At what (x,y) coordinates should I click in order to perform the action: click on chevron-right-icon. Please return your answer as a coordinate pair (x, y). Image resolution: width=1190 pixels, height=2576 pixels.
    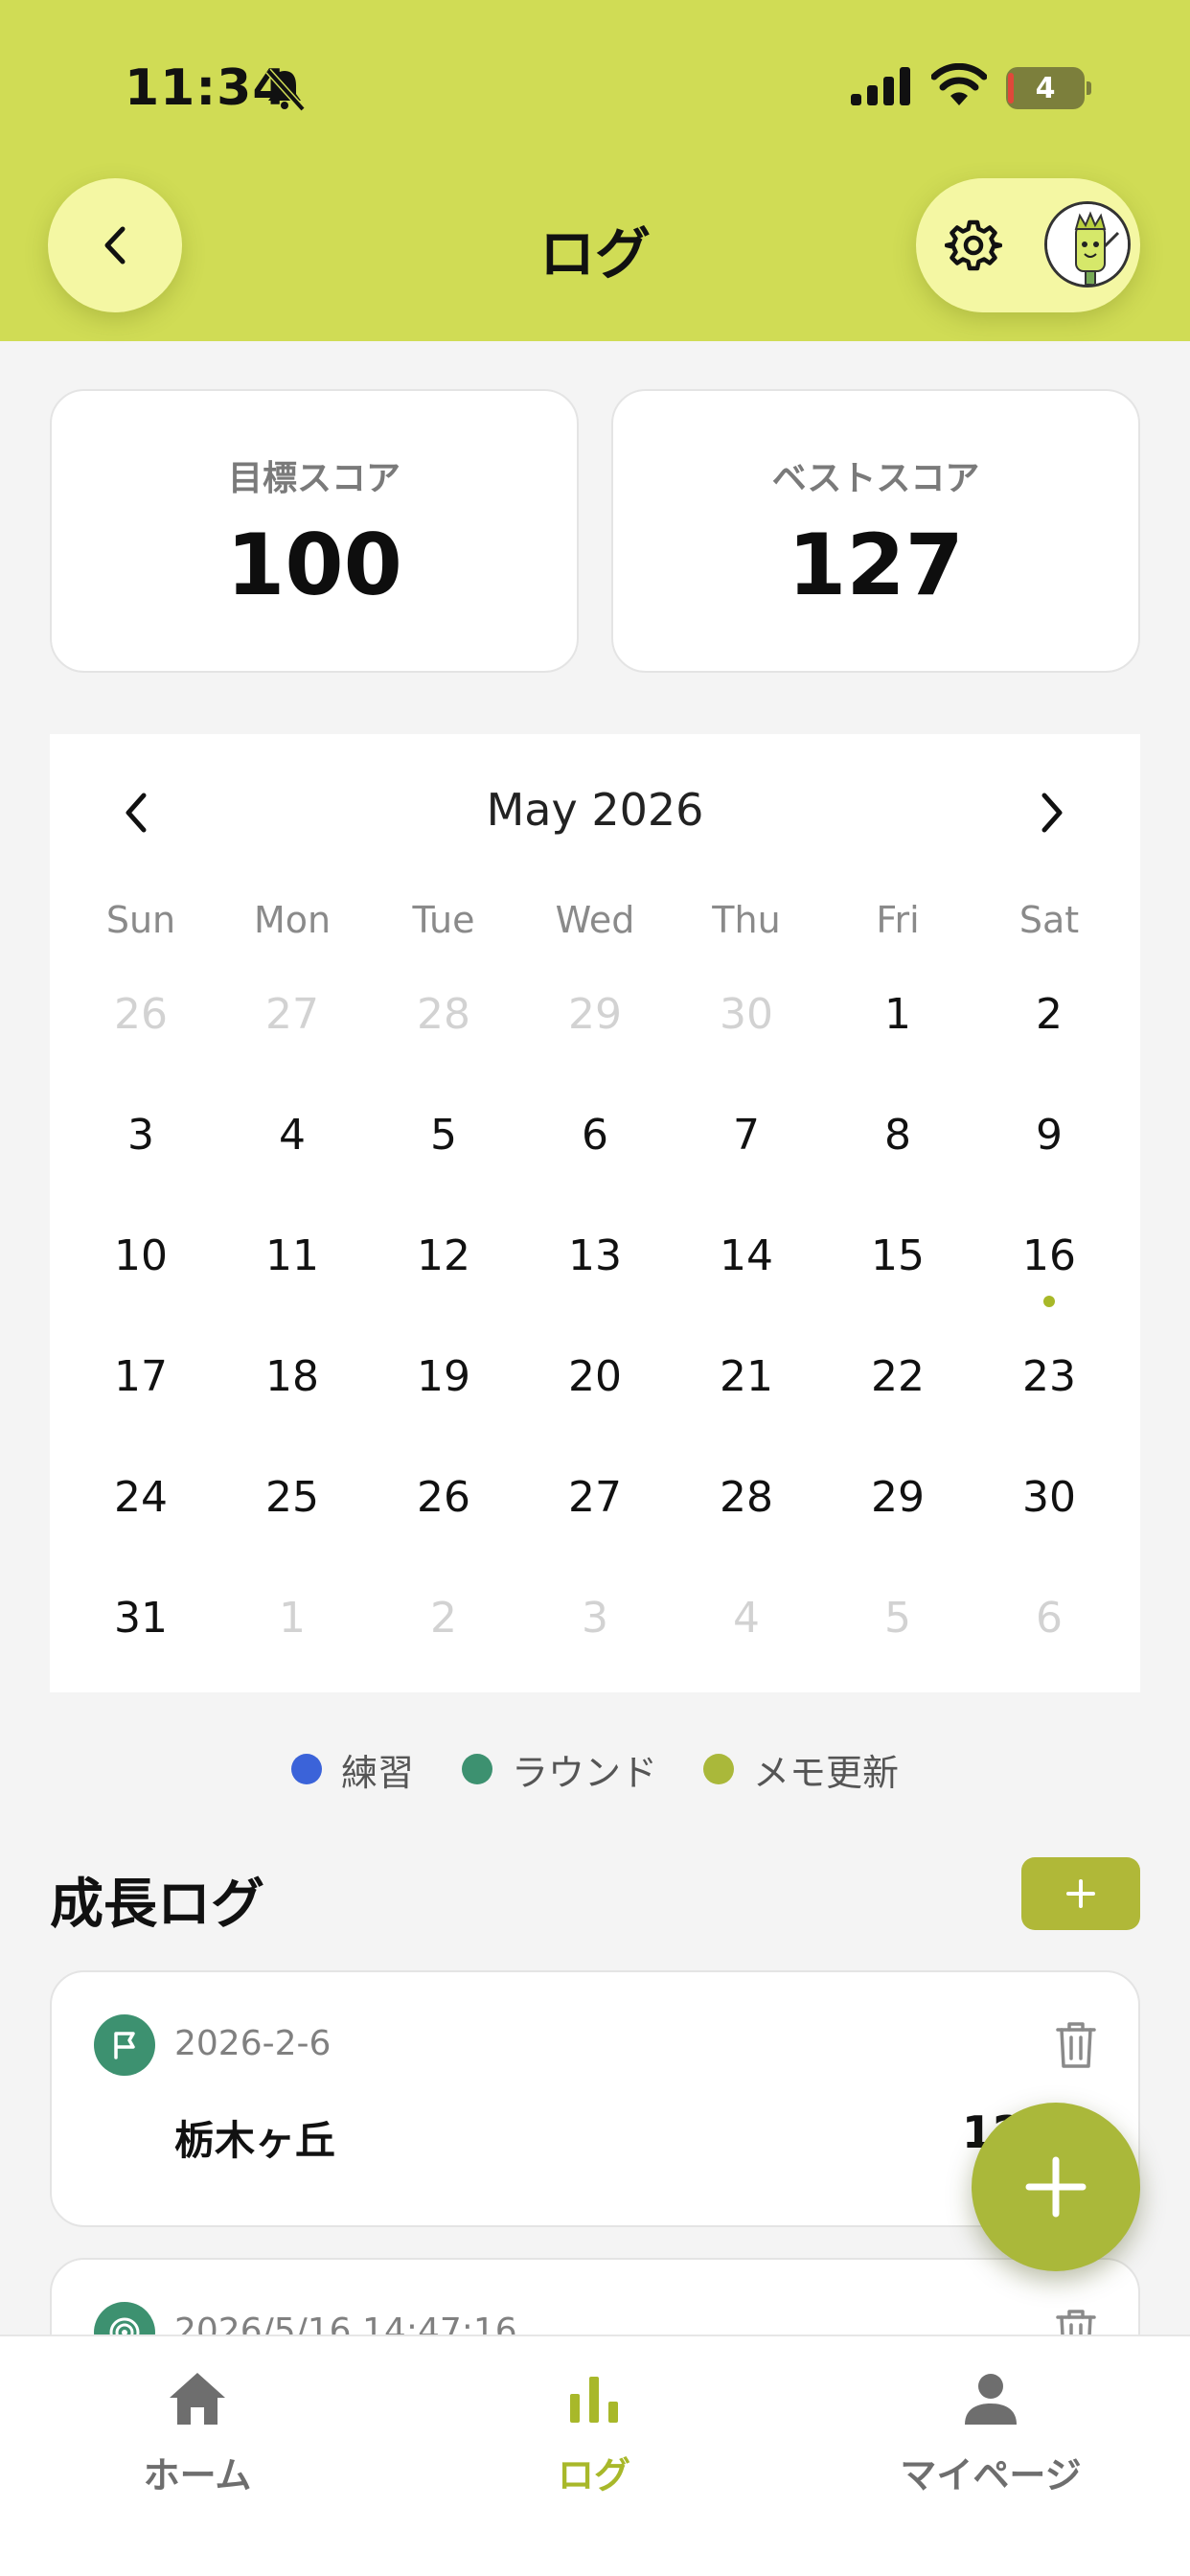
    Looking at the image, I should click on (1052, 813).